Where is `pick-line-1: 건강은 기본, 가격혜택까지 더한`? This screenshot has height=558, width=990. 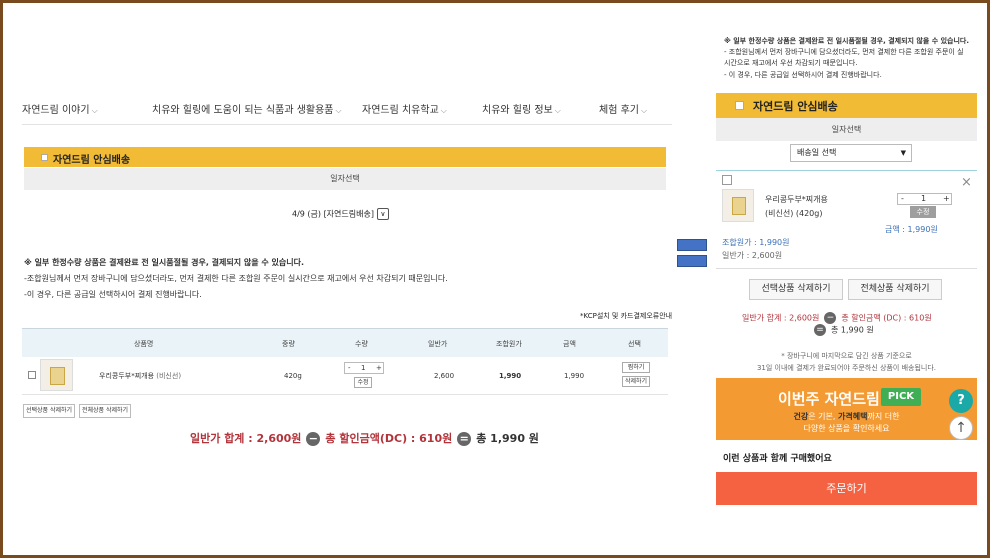 pick-line-1: 건강은 기본, 가격혜택까지 더한 is located at coordinates (846, 416).